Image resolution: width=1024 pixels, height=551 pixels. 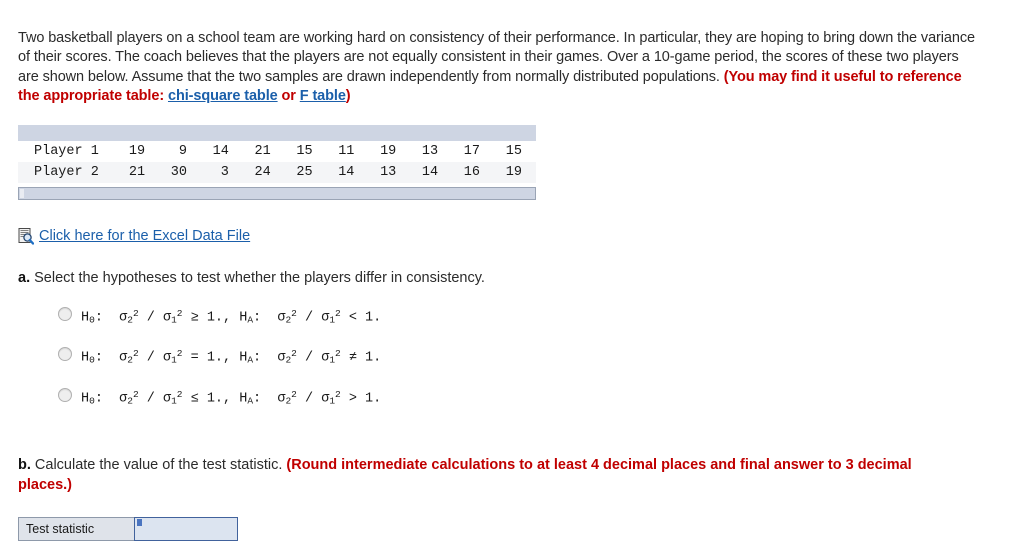 What do you see at coordinates (180, 151) in the screenshot?
I see `score-cell: 9` at bounding box center [180, 151].